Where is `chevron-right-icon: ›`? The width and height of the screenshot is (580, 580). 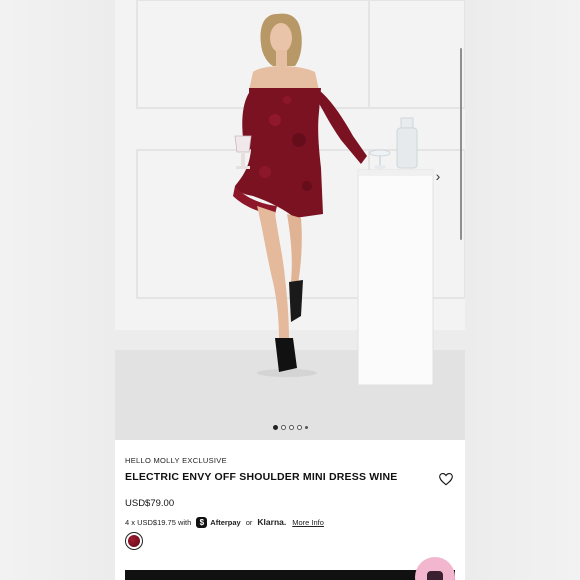
chevron-right-icon: › is located at coordinates (438, 176).